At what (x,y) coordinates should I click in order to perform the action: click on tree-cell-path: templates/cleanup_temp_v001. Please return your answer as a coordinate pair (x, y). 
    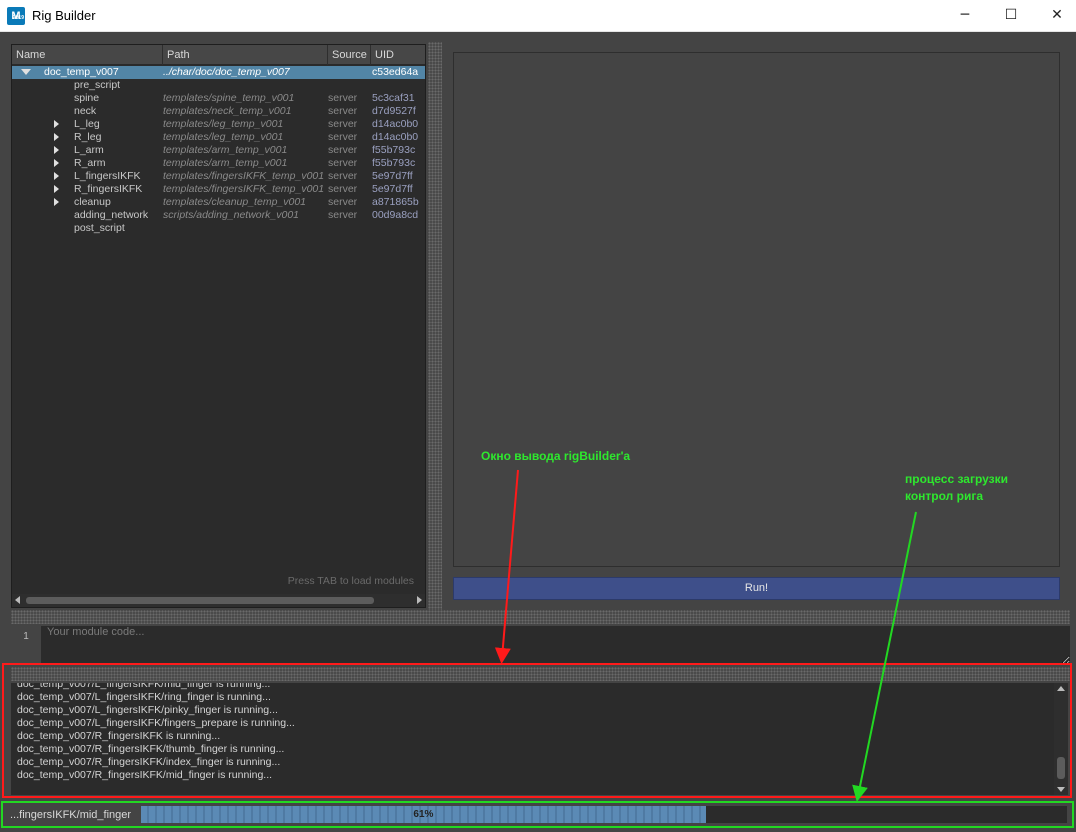
    Looking at the image, I should click on (235, 202).